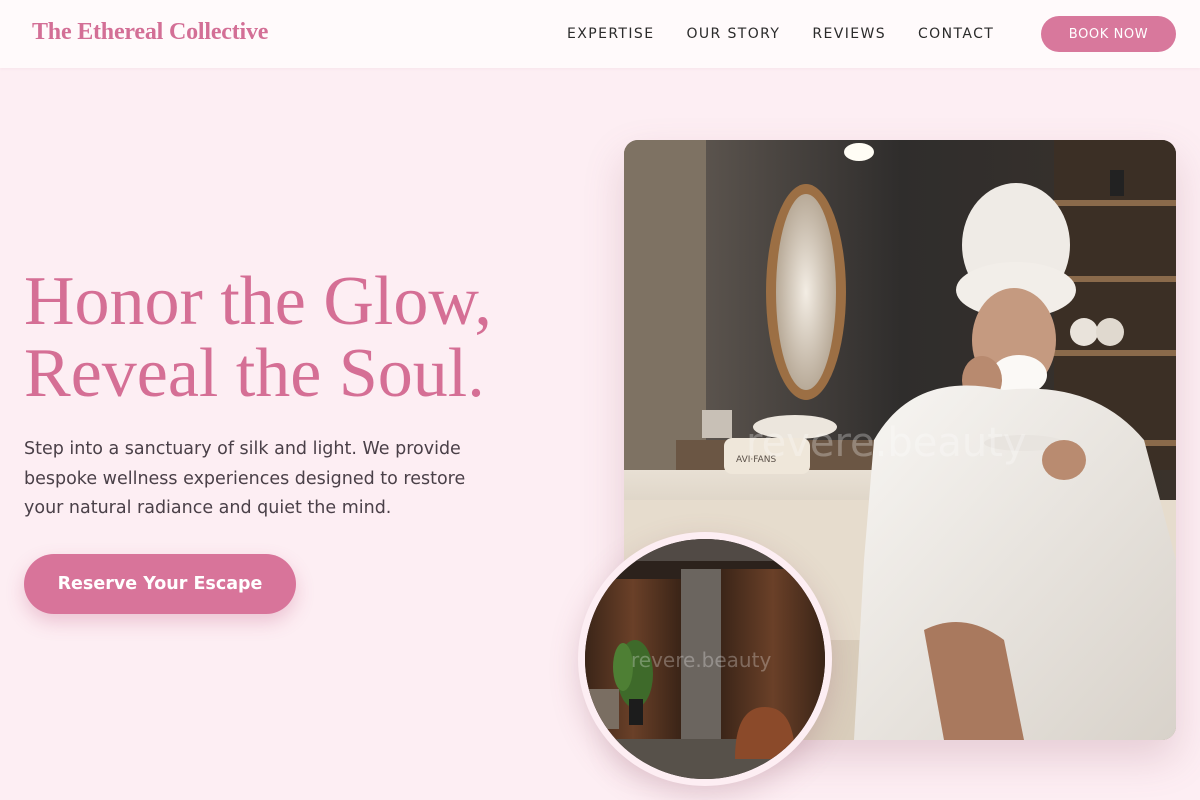 The height and width of the screenshot is (800, 1200). I want to click on lounge-photo-circle: revere.beauty, so click(705, 659).